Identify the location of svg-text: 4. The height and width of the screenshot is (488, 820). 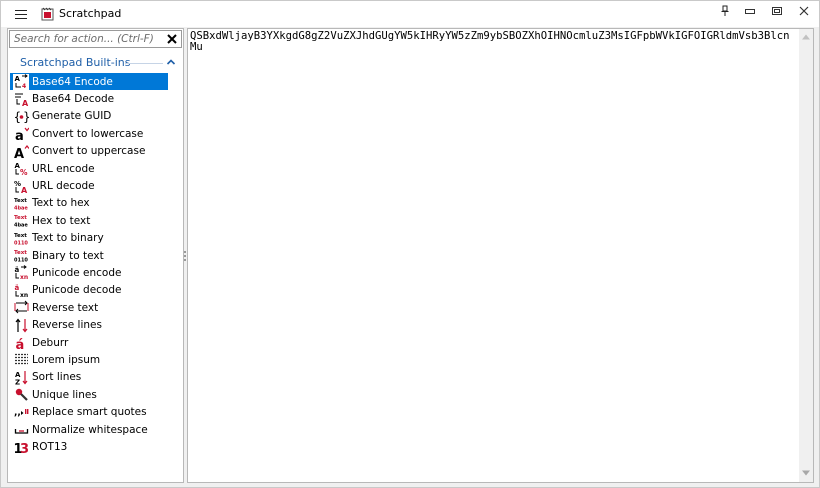
(24, 86).